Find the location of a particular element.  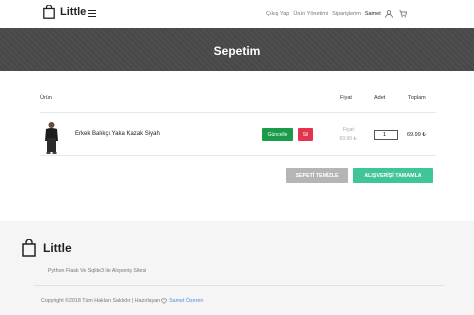

nav-product-management: Ürün Yönetimi is located at coordinates (310, 14).